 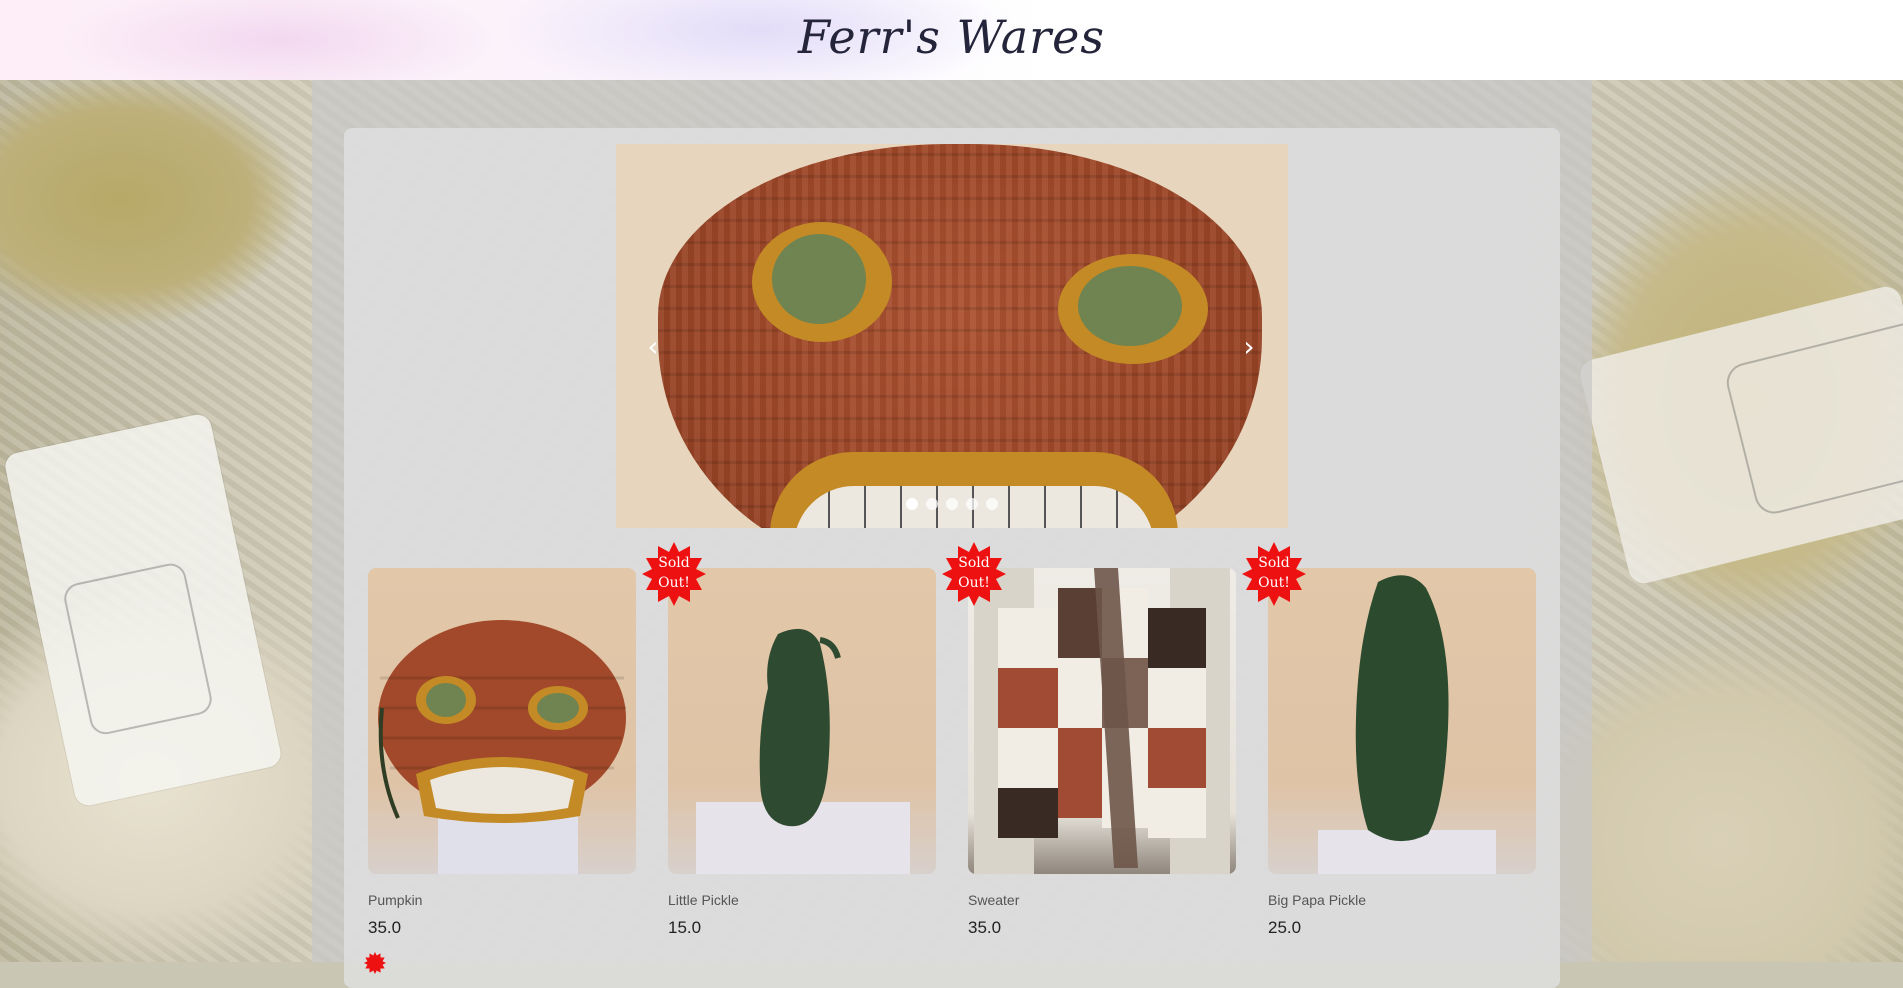 What do you see at coordinates (1285, 927) in the screenshot?
I see `product-price: 25.0` at bounding box center [1285, 927].